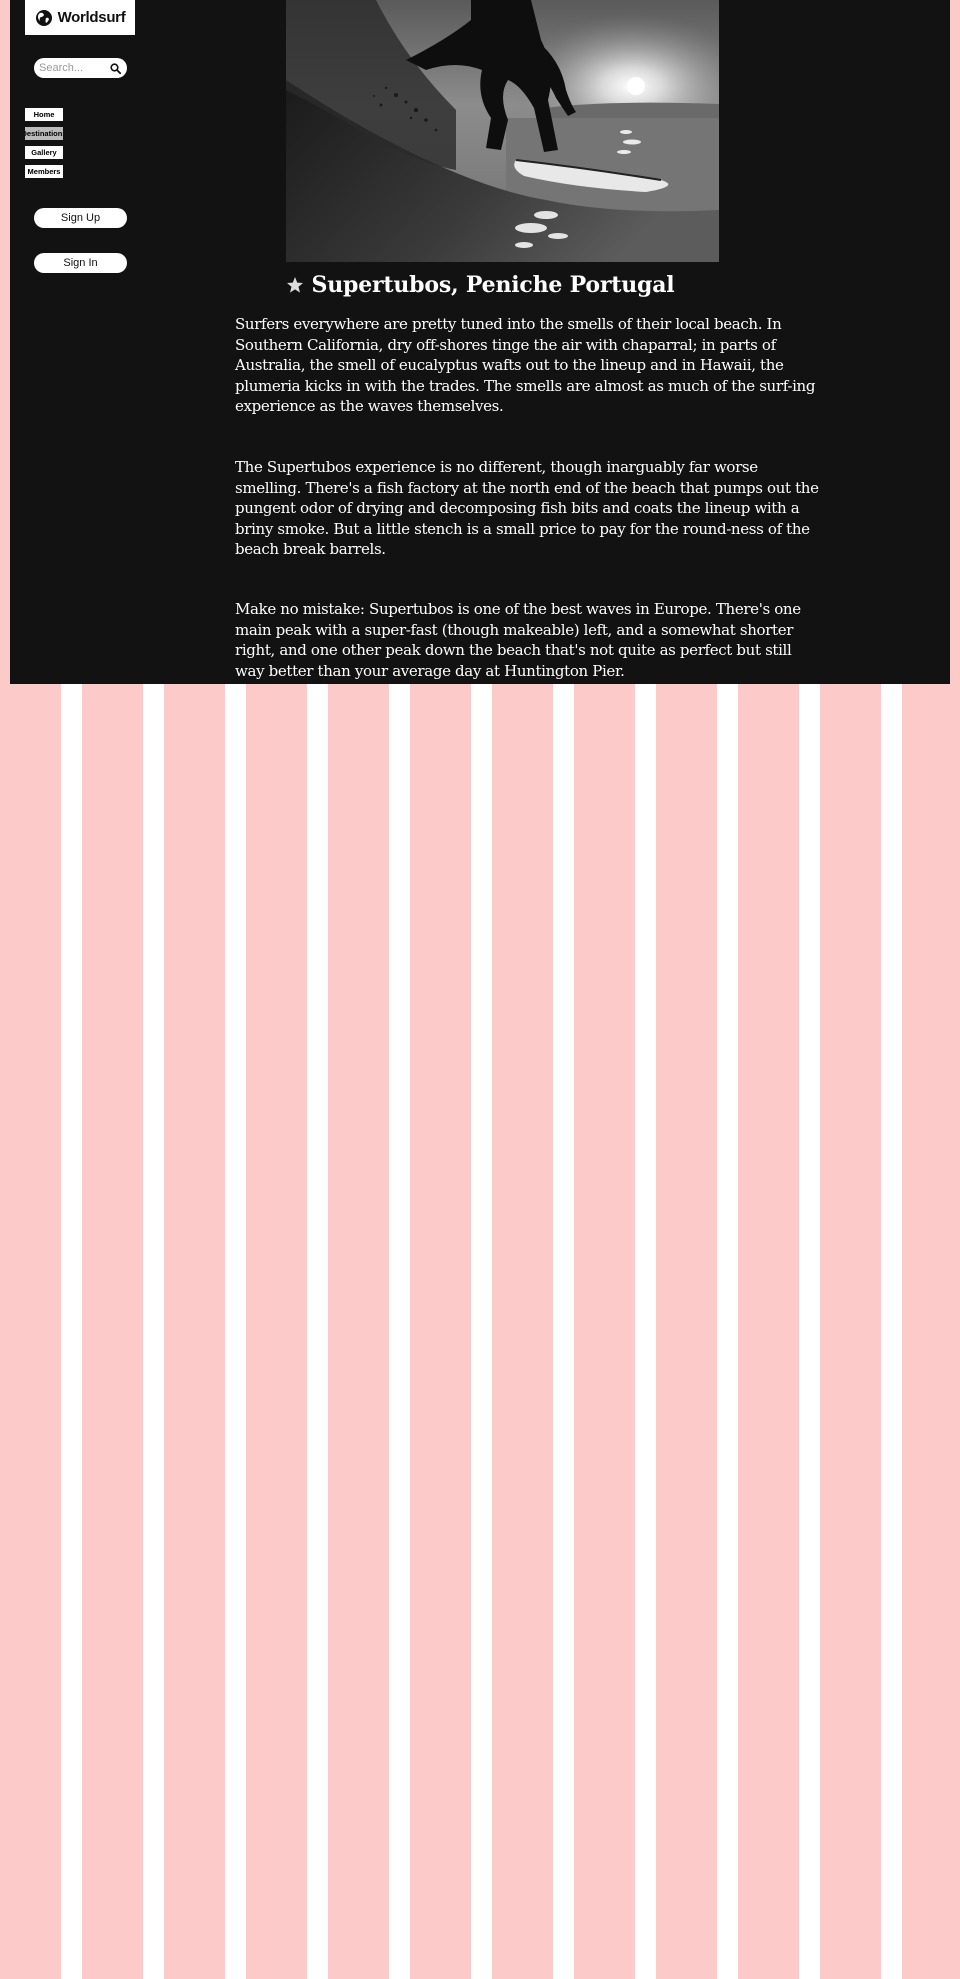  I want to click on search-box, so click(80, 68).